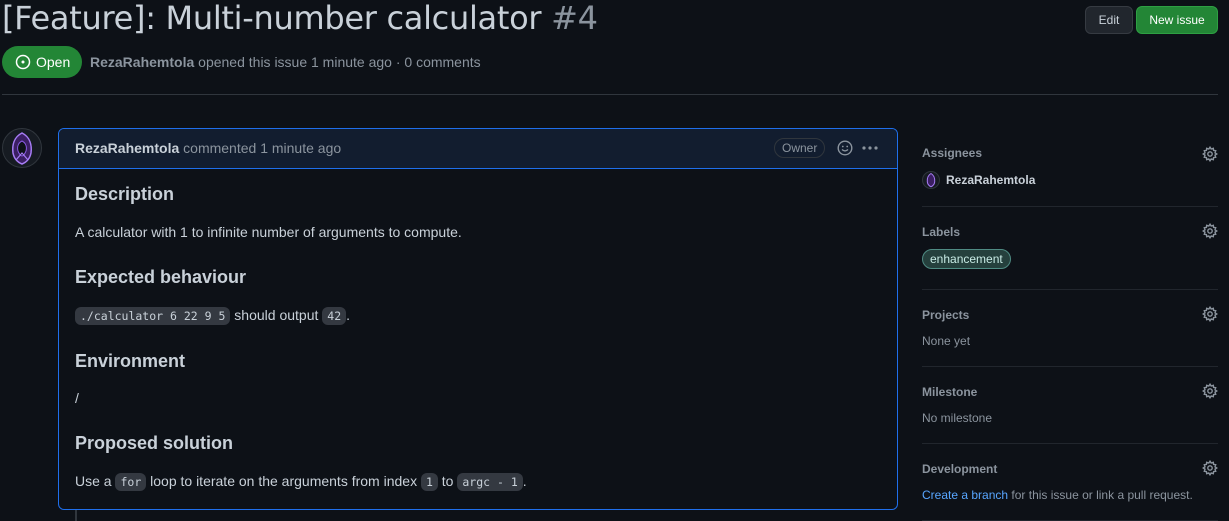 The height and width of the screenshot is (521, 1229). Describe the element at coordinates (990, 180) in the screenshot. I see `assignee-name: RezaRahemtola` at that location.